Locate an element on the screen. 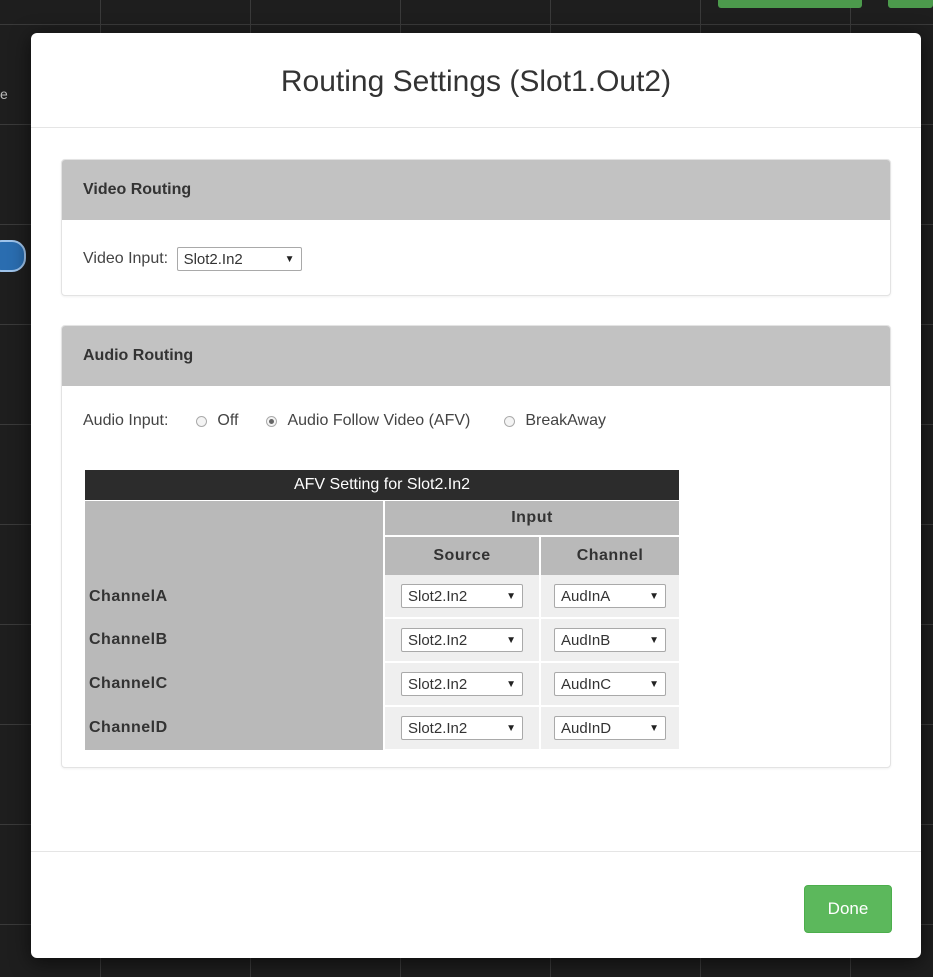 This screenshot has width=933, height=977. channel-a-label: ChannelA is located at coordinates (235, 596).